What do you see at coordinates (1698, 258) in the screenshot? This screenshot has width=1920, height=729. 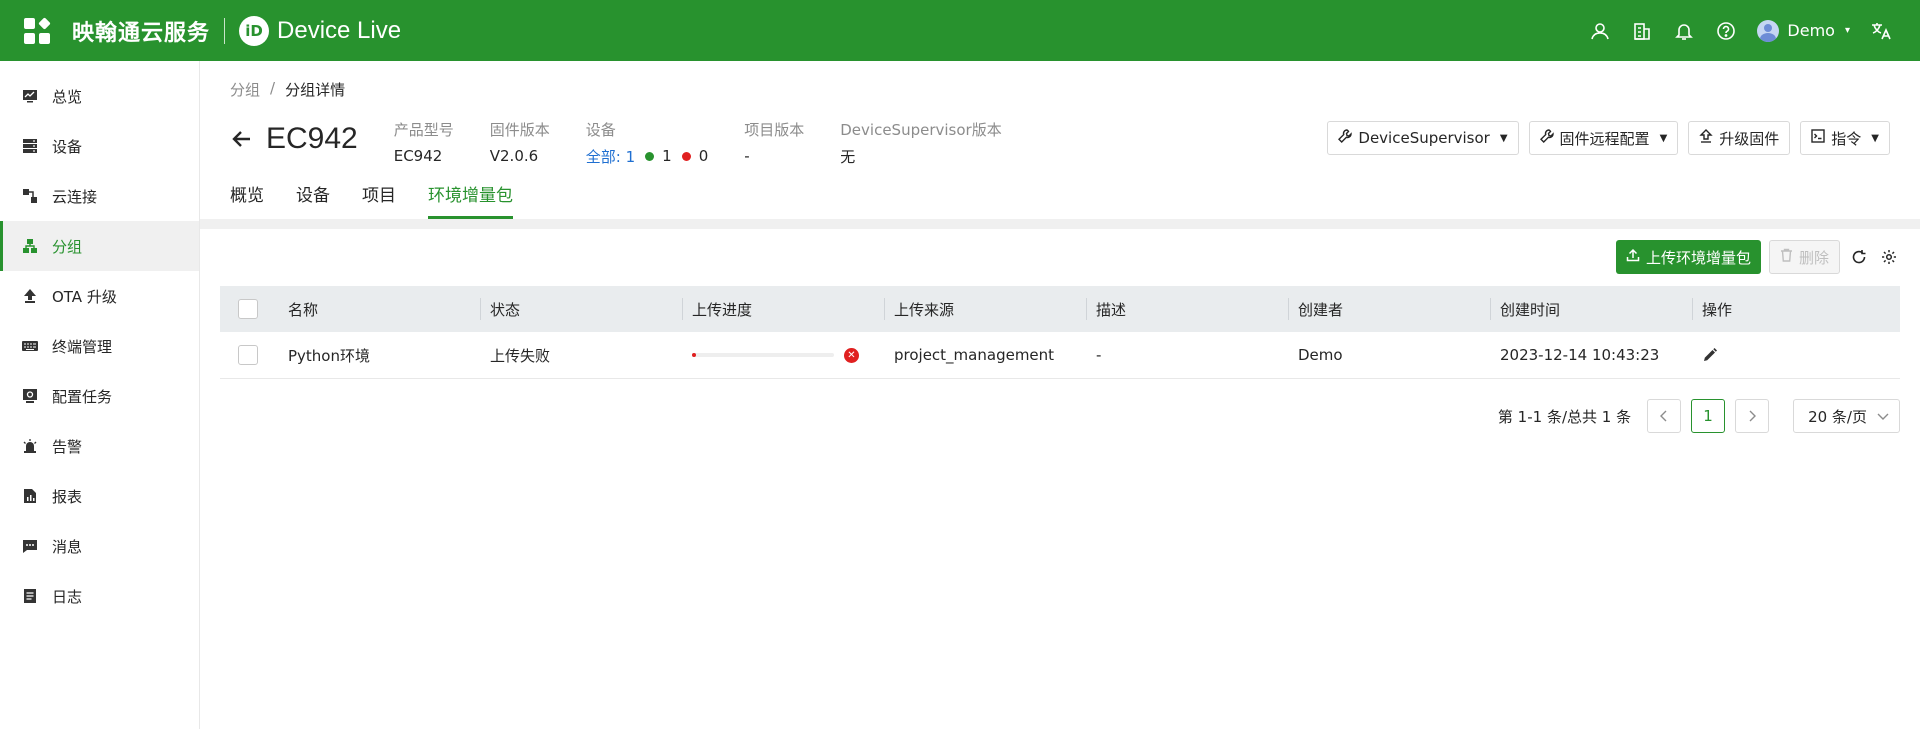 I see `button-label: 上传环境增量包` at bounding box center [1698, 258].